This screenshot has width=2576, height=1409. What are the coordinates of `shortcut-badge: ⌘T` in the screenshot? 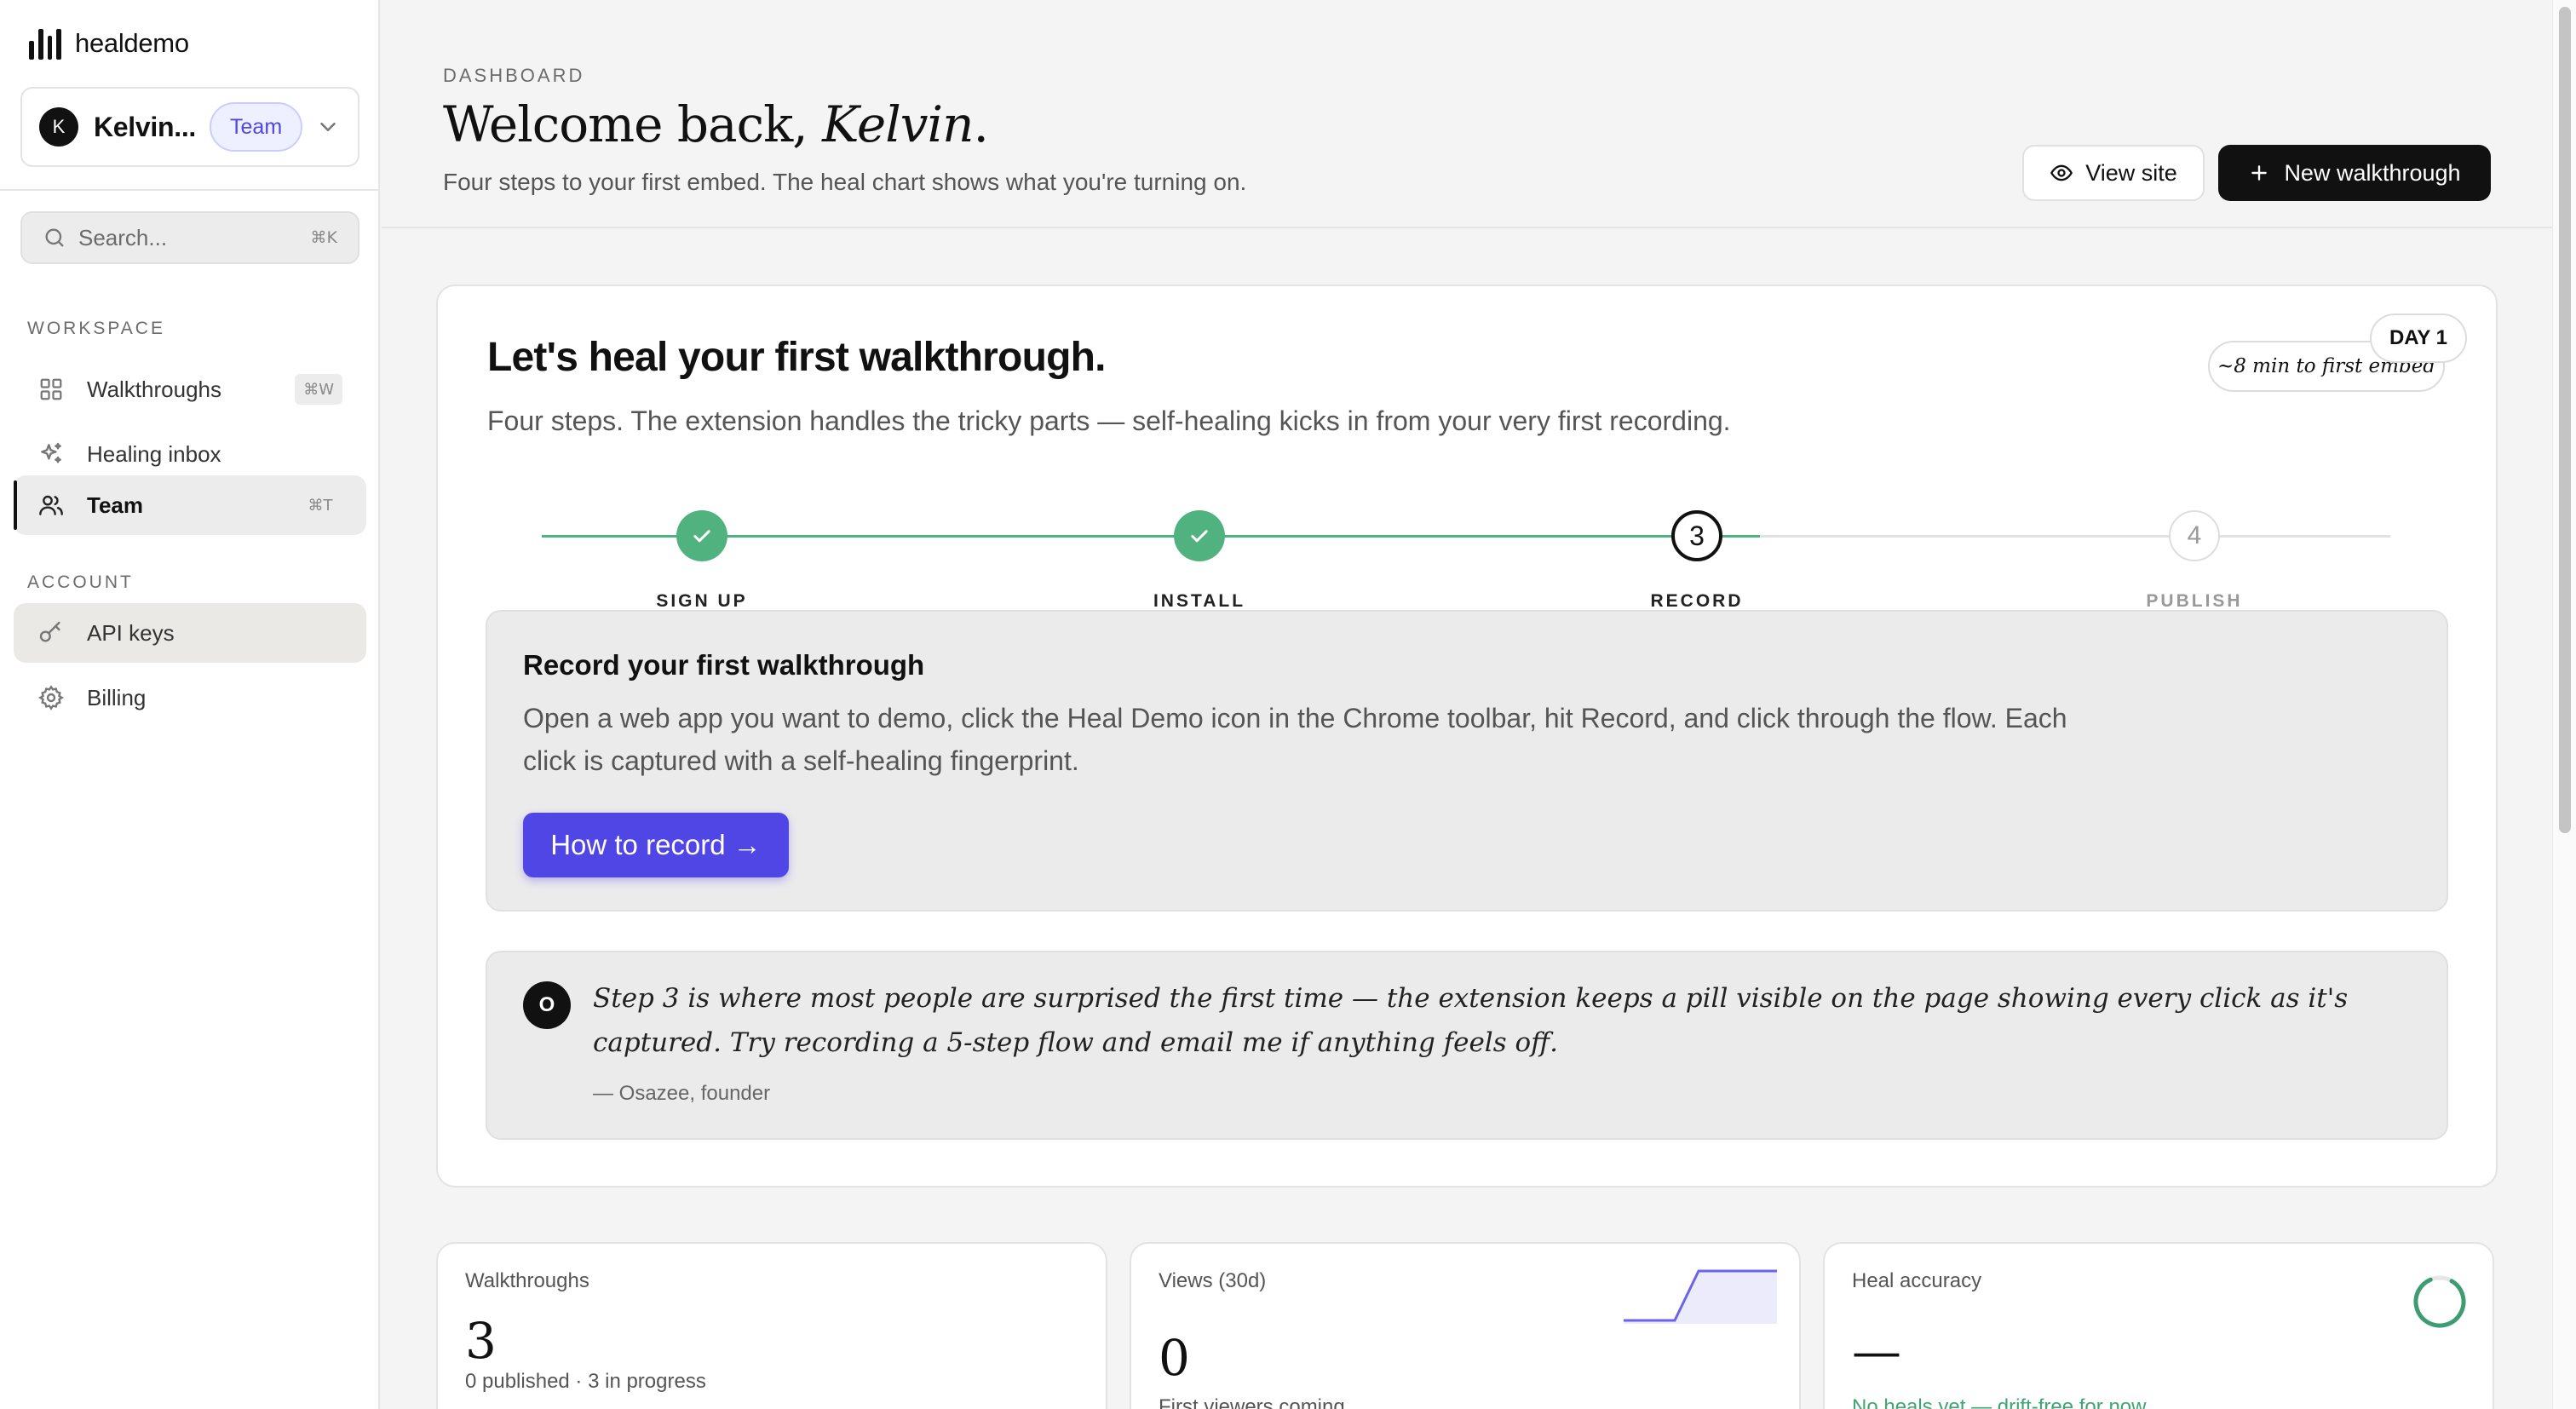 It's located at (320, 505).